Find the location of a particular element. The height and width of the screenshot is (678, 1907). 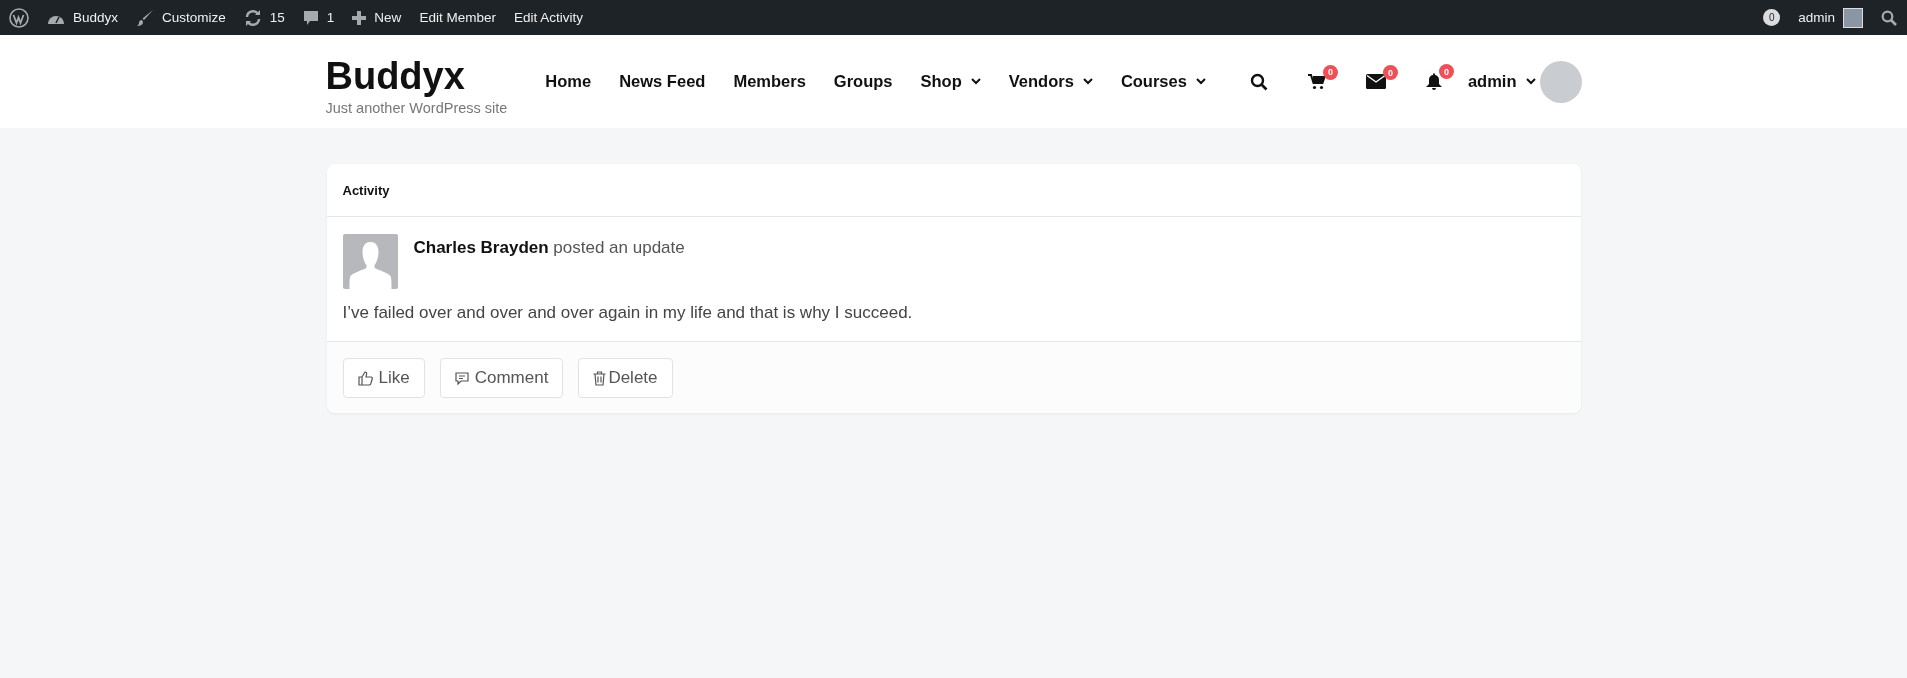

nav-link: Shop is located at coordinates (950, 81).